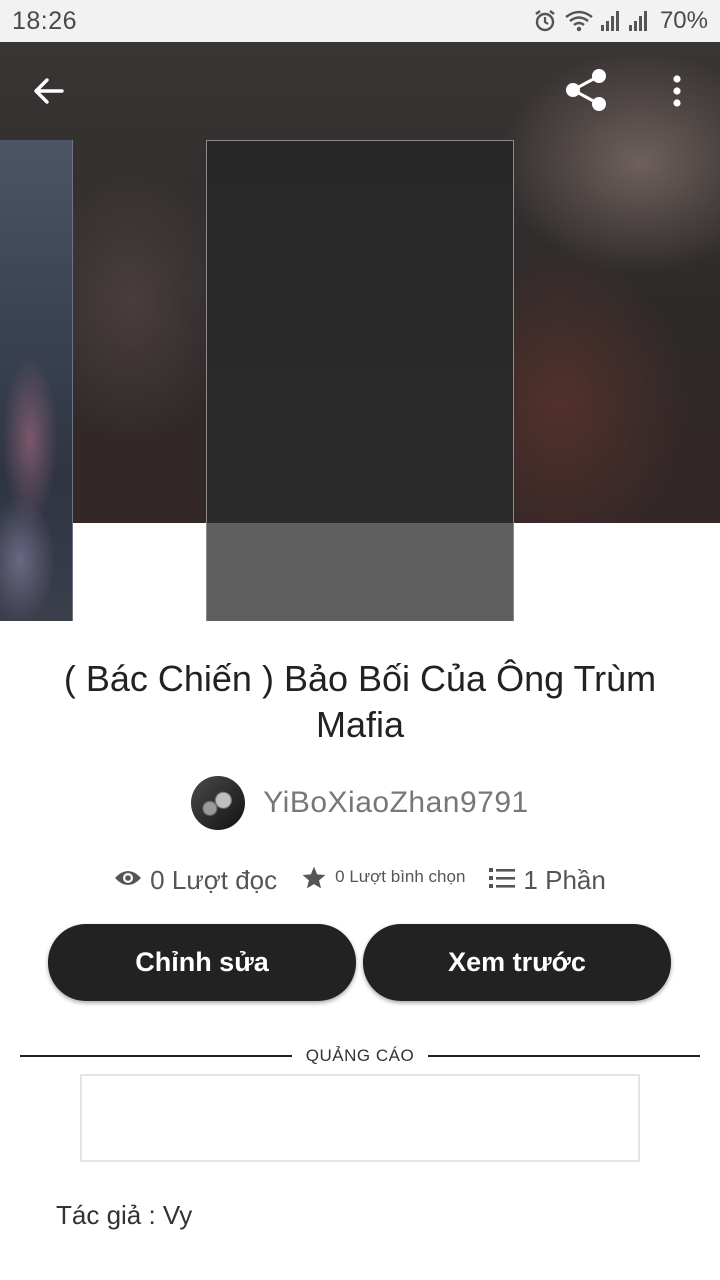 The height and width of the screenshot is (1280, 720). Describe the element at coordinates (564, 879) in the screenshot. I see `parts-count: 1 Phần` at that location.